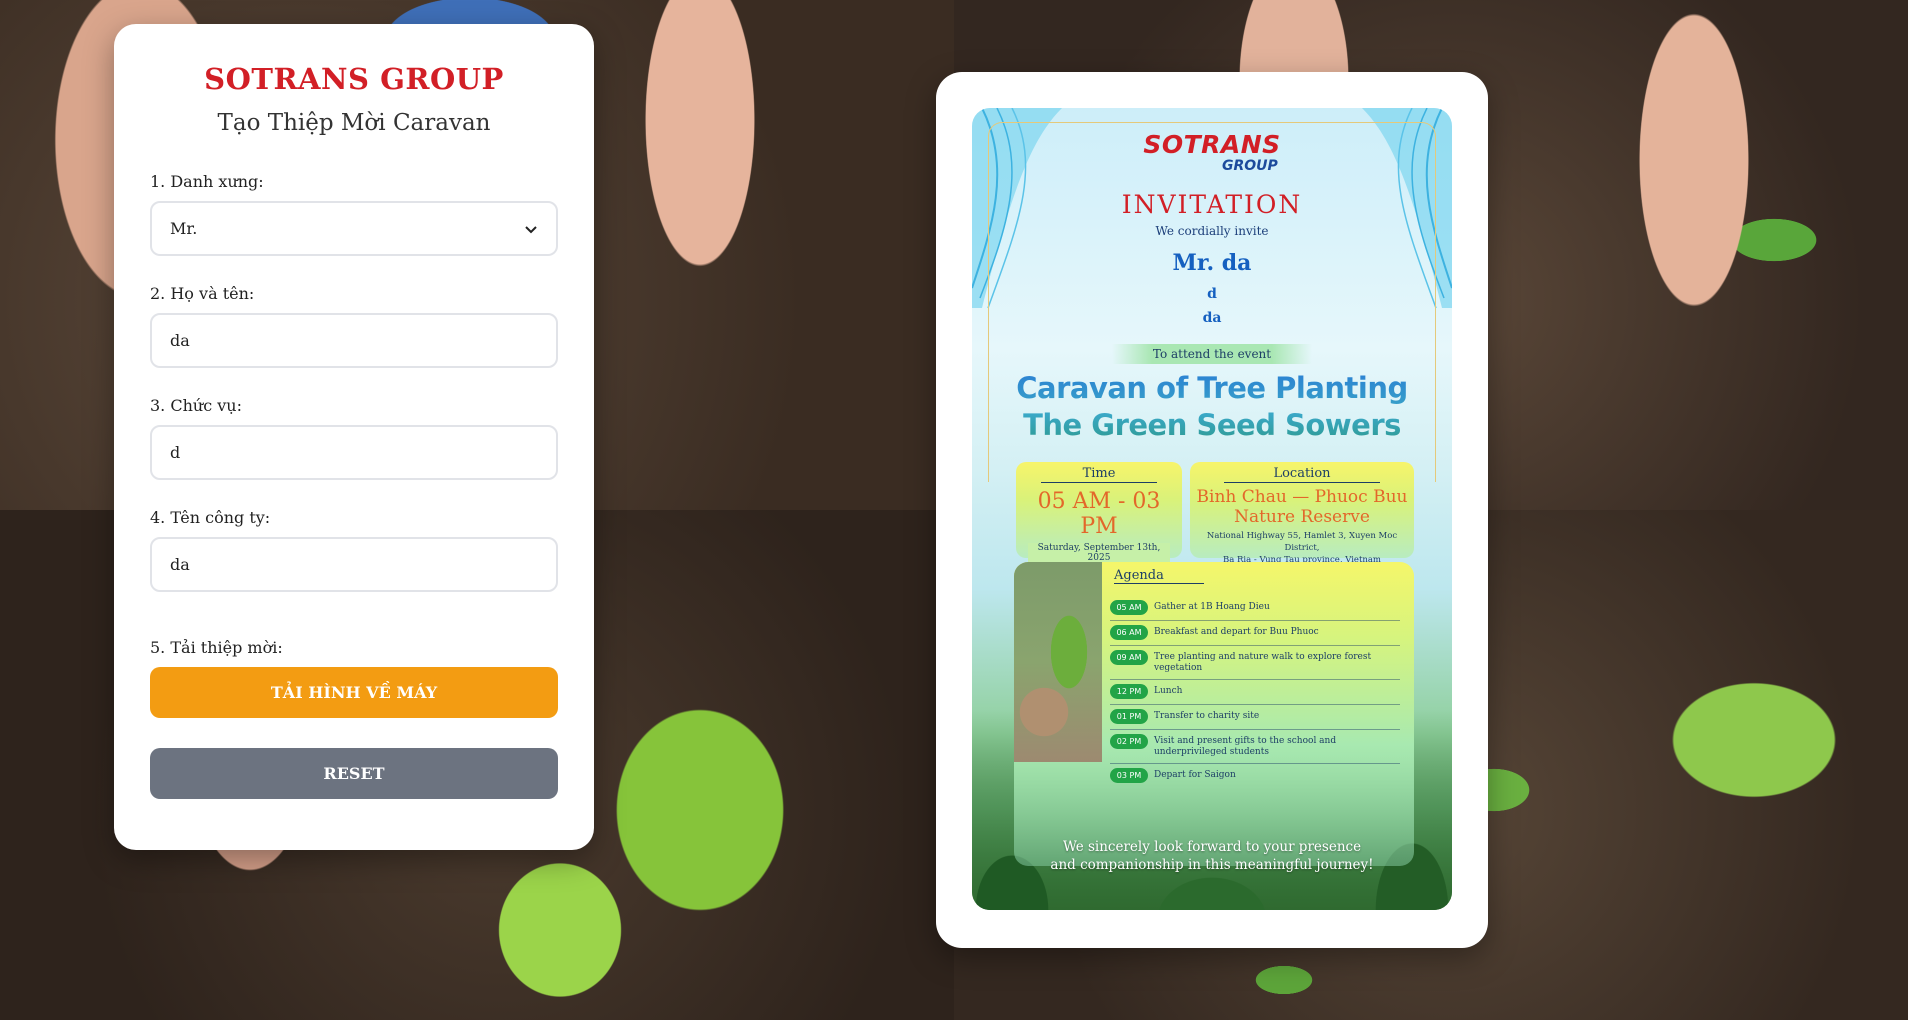  I want to click on agenda-time-badge: 01 PM, so click(1129, 716).